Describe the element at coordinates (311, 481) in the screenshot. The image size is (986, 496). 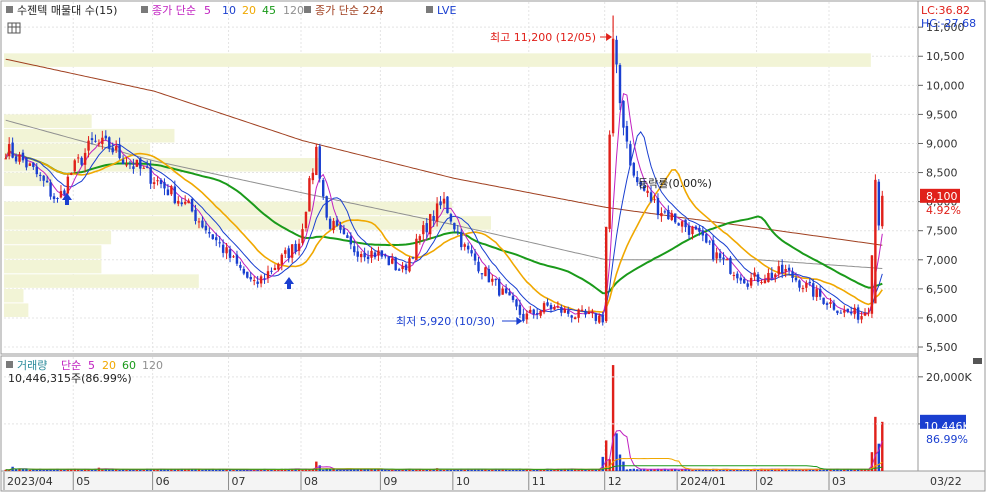
I see `date-tick-label: 08` at that location.